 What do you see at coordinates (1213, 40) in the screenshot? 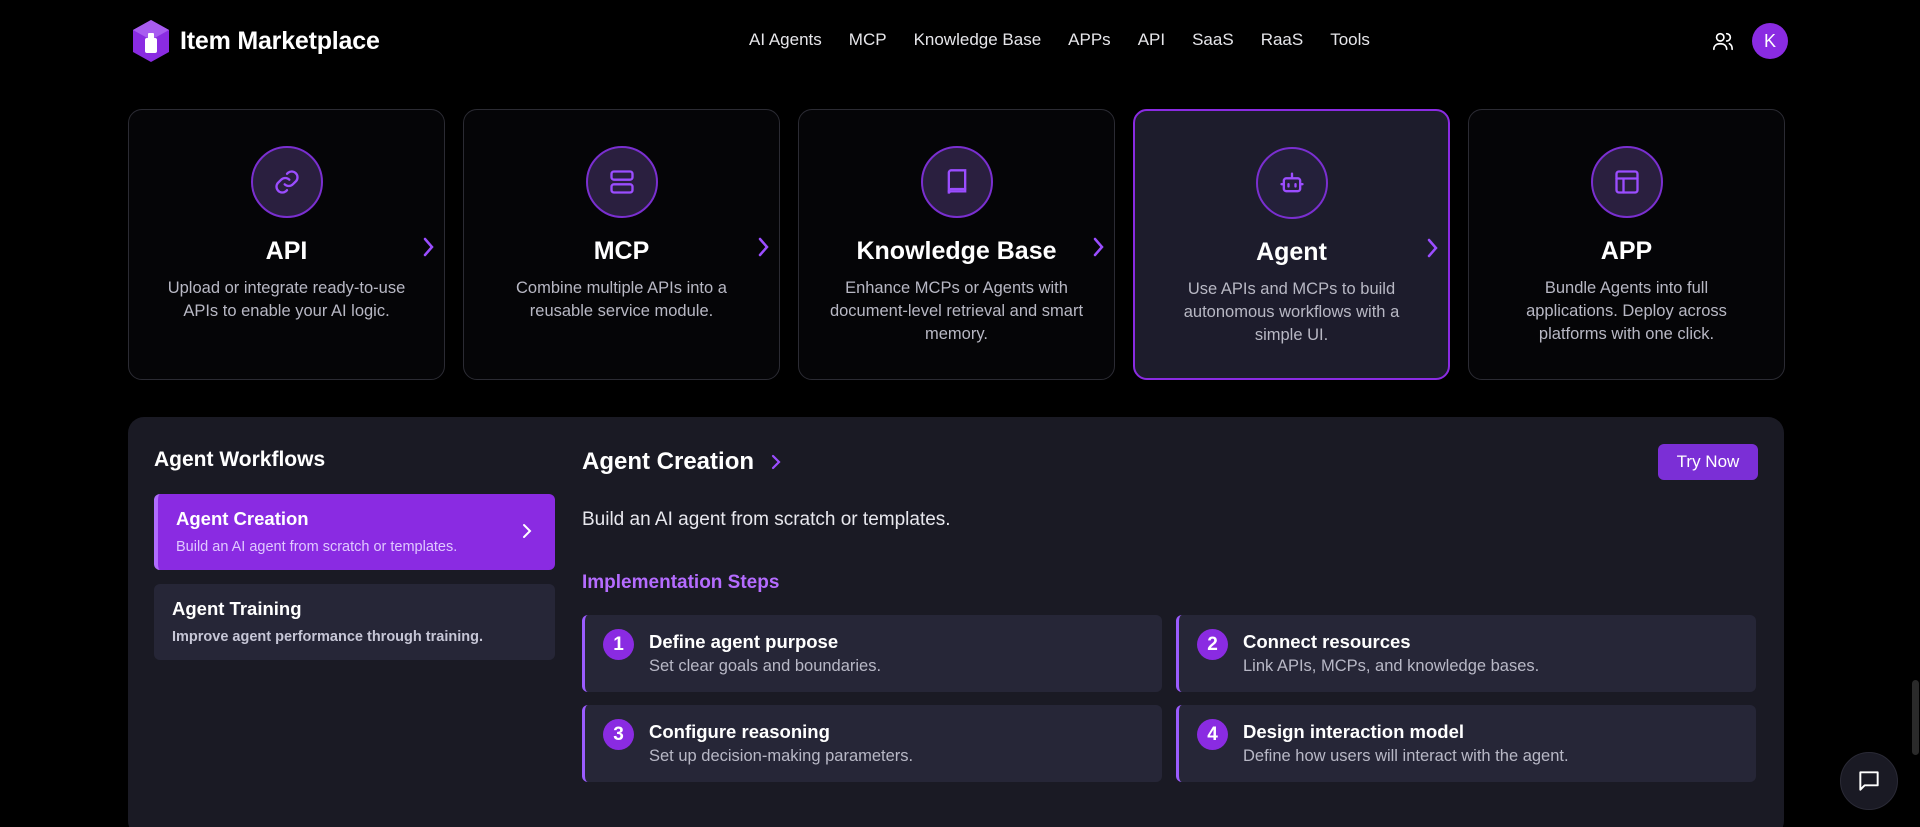
I see `nav-saas: SaaS` at bounding box center [1213, 40].